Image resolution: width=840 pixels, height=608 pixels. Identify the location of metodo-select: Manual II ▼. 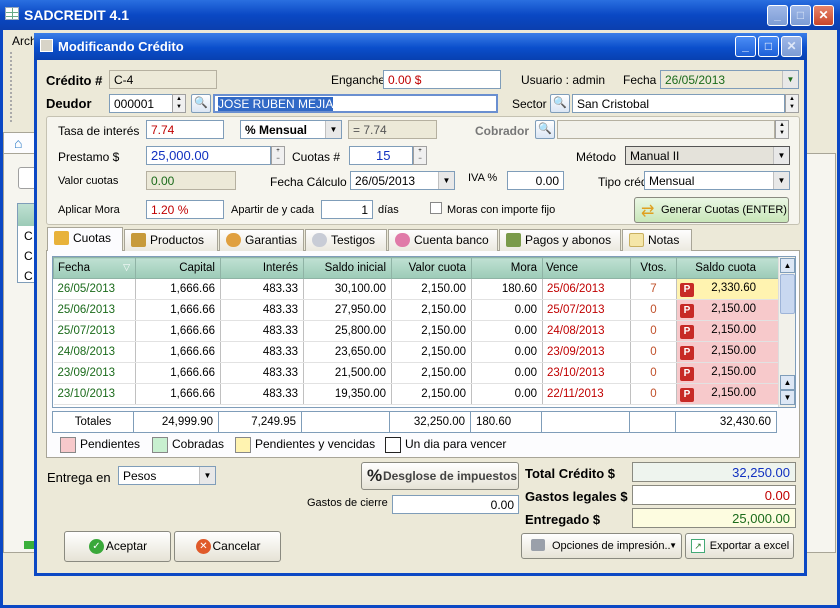
(707, 155).